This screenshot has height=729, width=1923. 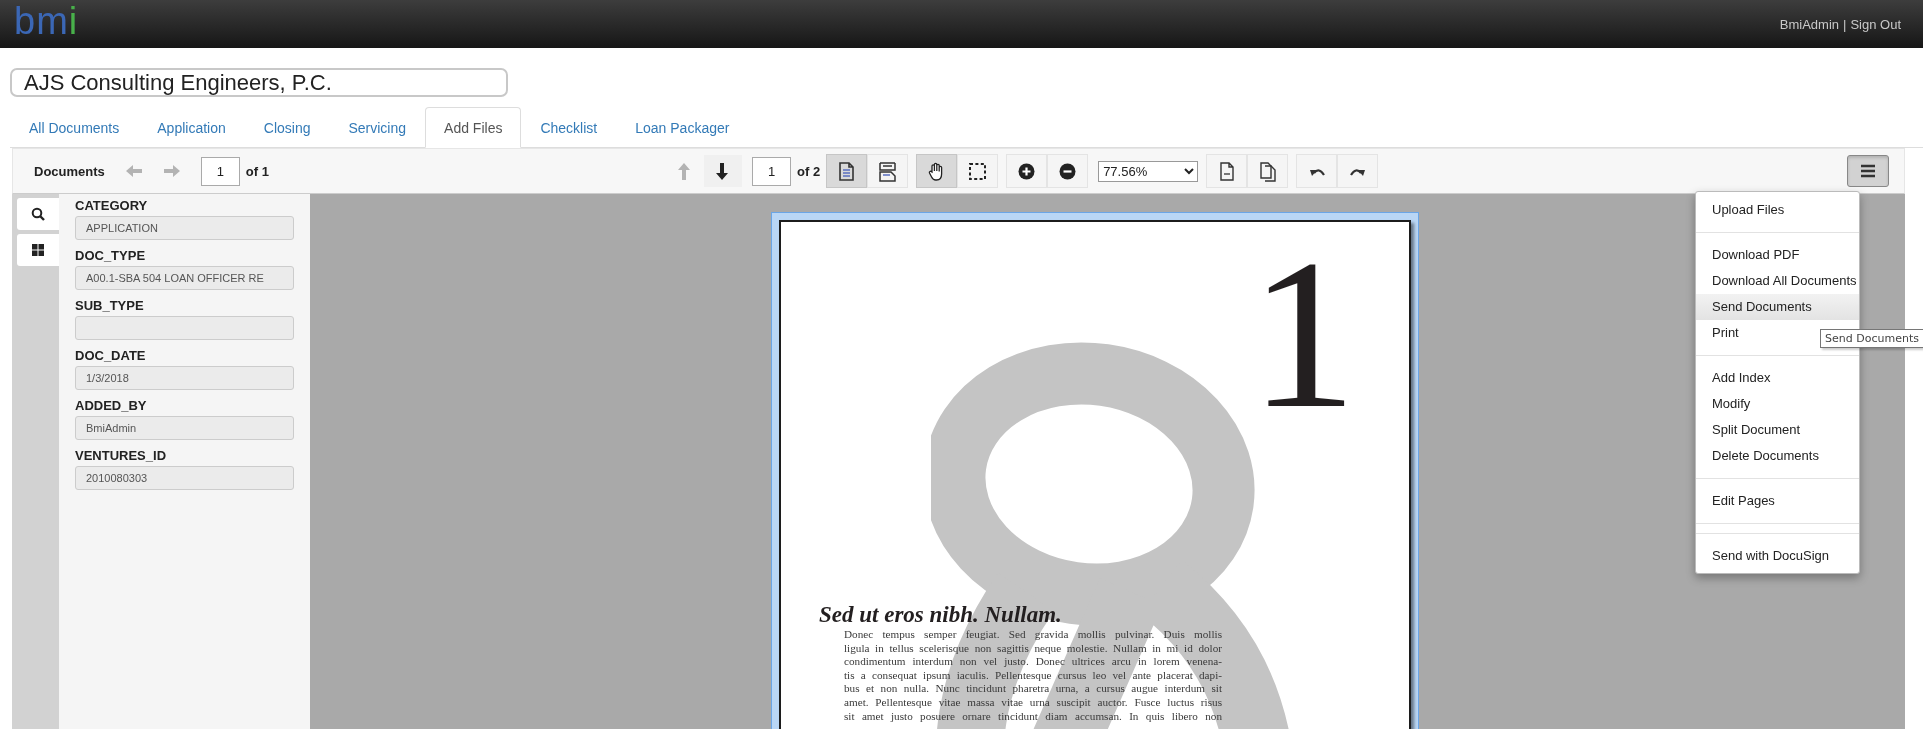 What do you see at coordinates (111, 255) in the screenshot?
I see `field-label: DOC_TYPE` at bounding box center [111, 255].